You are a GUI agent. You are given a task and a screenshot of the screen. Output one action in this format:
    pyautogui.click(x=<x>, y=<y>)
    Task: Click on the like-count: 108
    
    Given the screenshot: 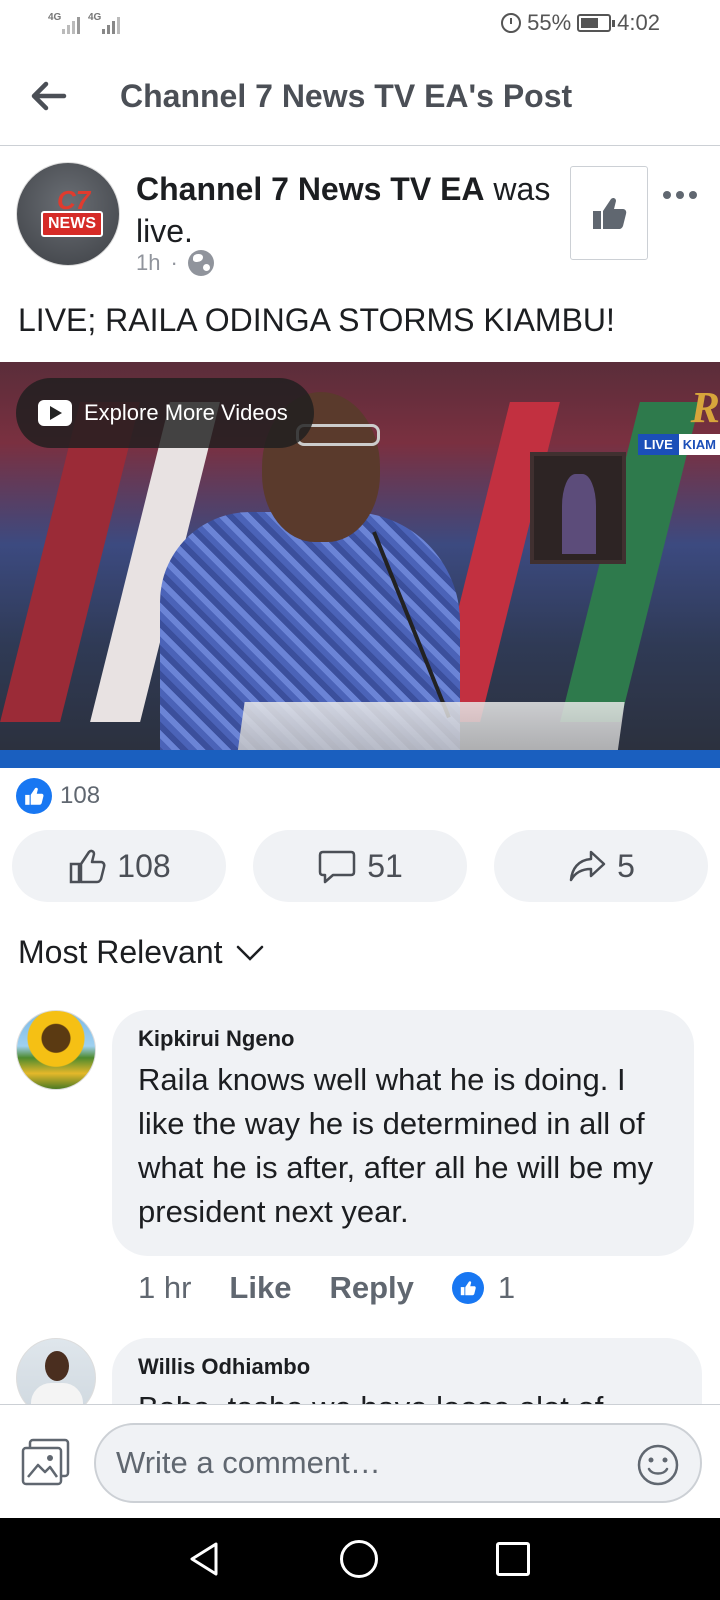 What is the action you would take?
    pyautogui.click(x=144, y=865)
    